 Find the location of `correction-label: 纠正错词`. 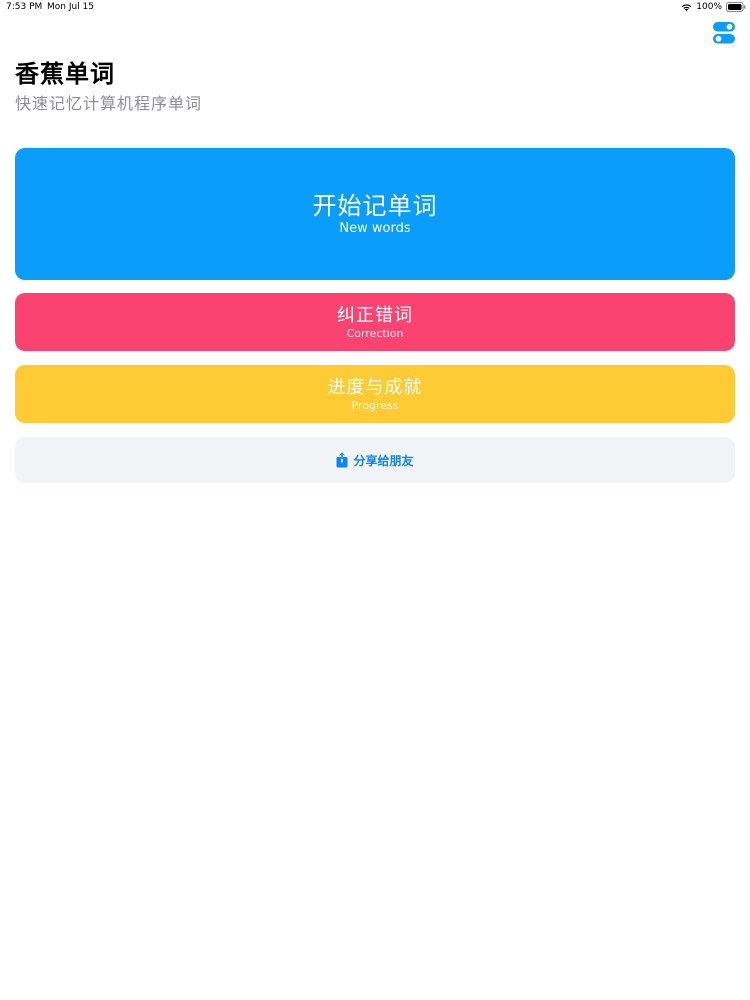

correction-label: 纠正错词 is located at coordinates (375, 315).